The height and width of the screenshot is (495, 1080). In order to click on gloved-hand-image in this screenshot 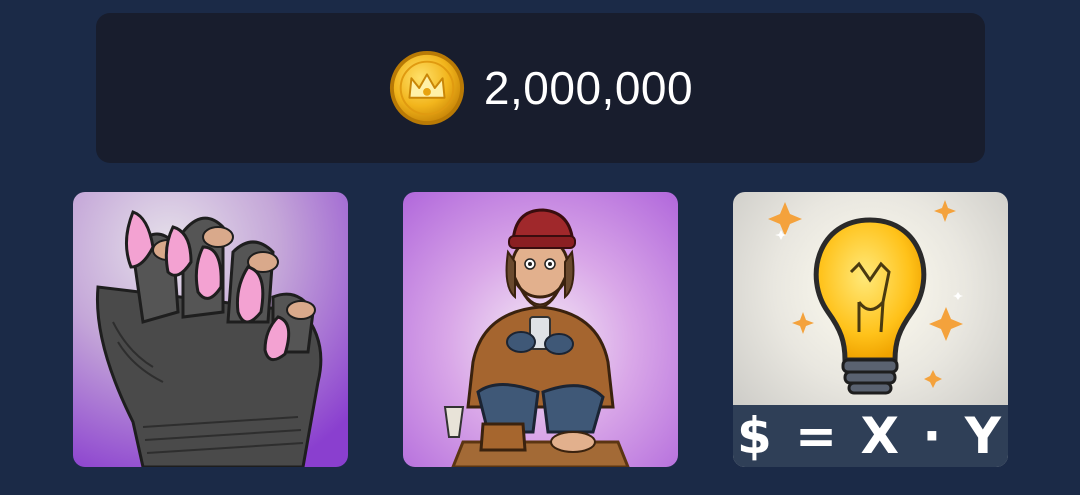, I will do `click(210, 329)`.